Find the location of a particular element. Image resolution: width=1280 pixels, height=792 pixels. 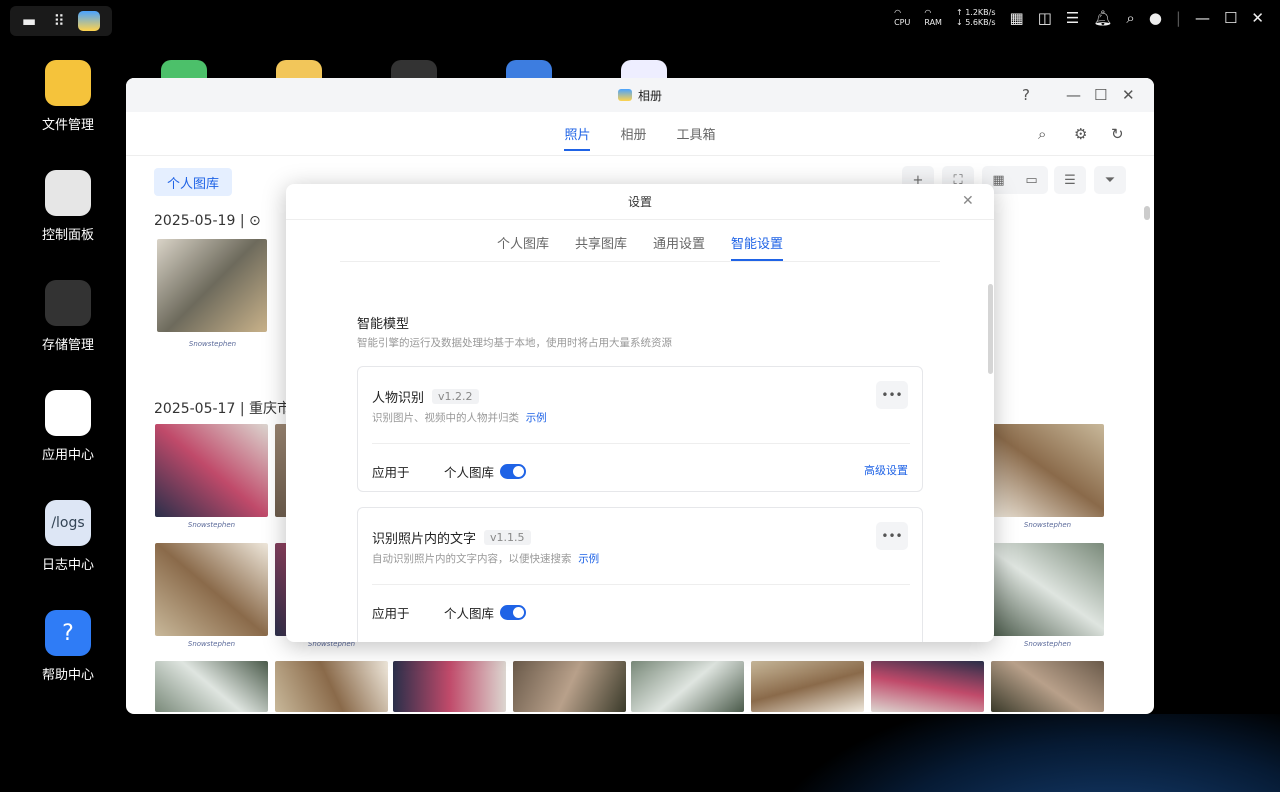

photos-app-icon is located at coordinates (89, 21).